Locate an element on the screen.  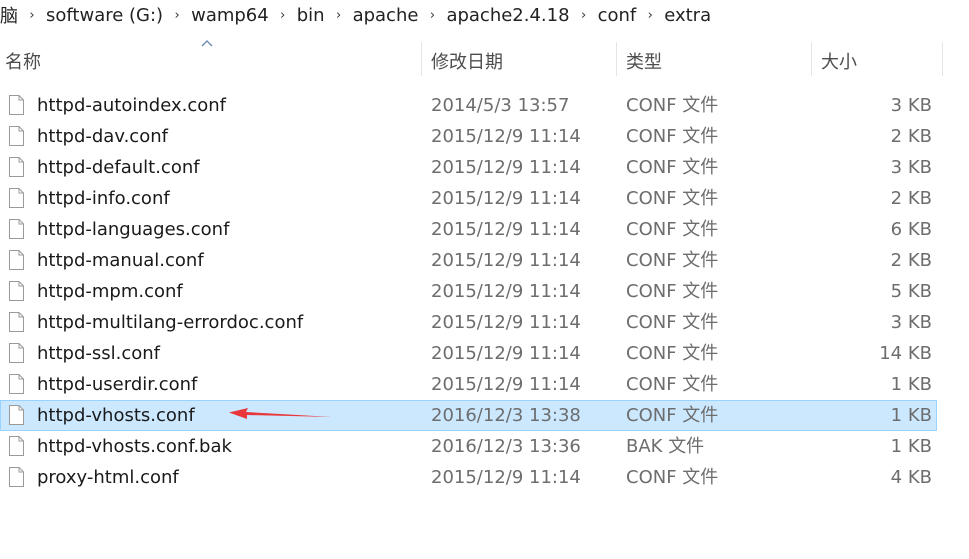
file-name: httpd-multilang-errordoc.conf is located at coordinates (170, 322).